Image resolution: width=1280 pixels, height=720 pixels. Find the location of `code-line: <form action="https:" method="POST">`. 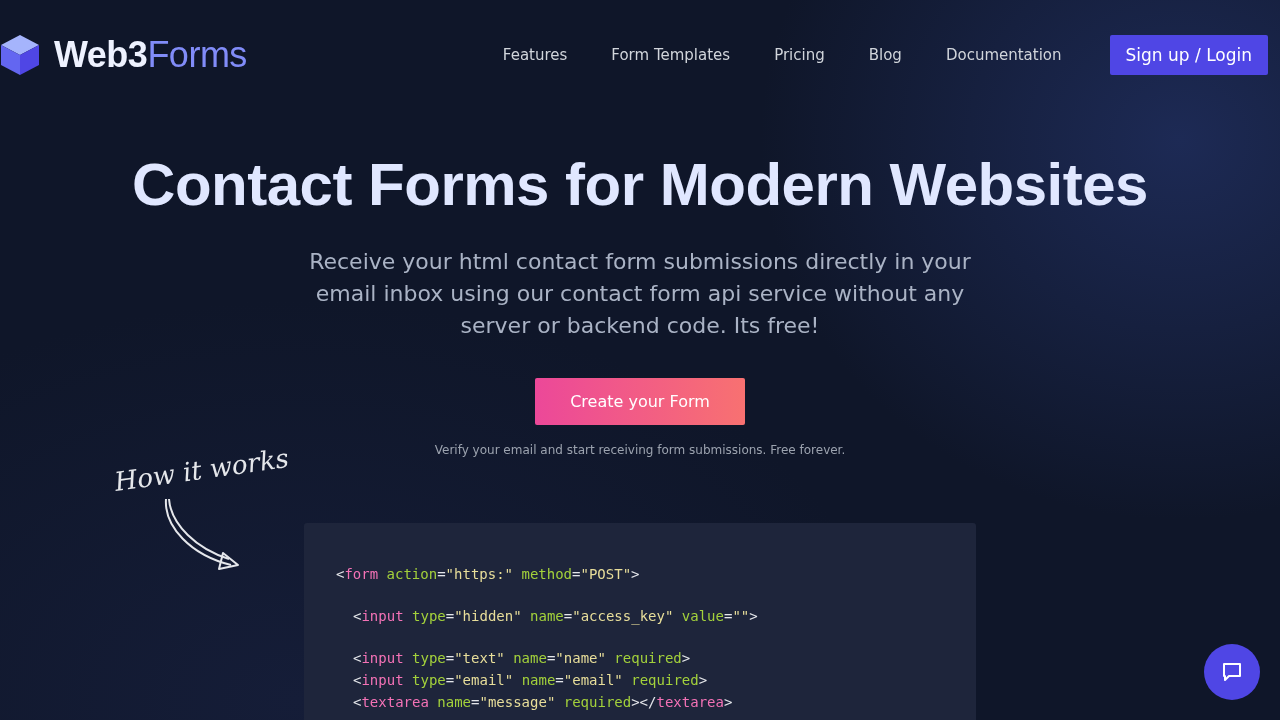

code-line: <form action="https:" method="POST"> is located at coordinates (488, 574).